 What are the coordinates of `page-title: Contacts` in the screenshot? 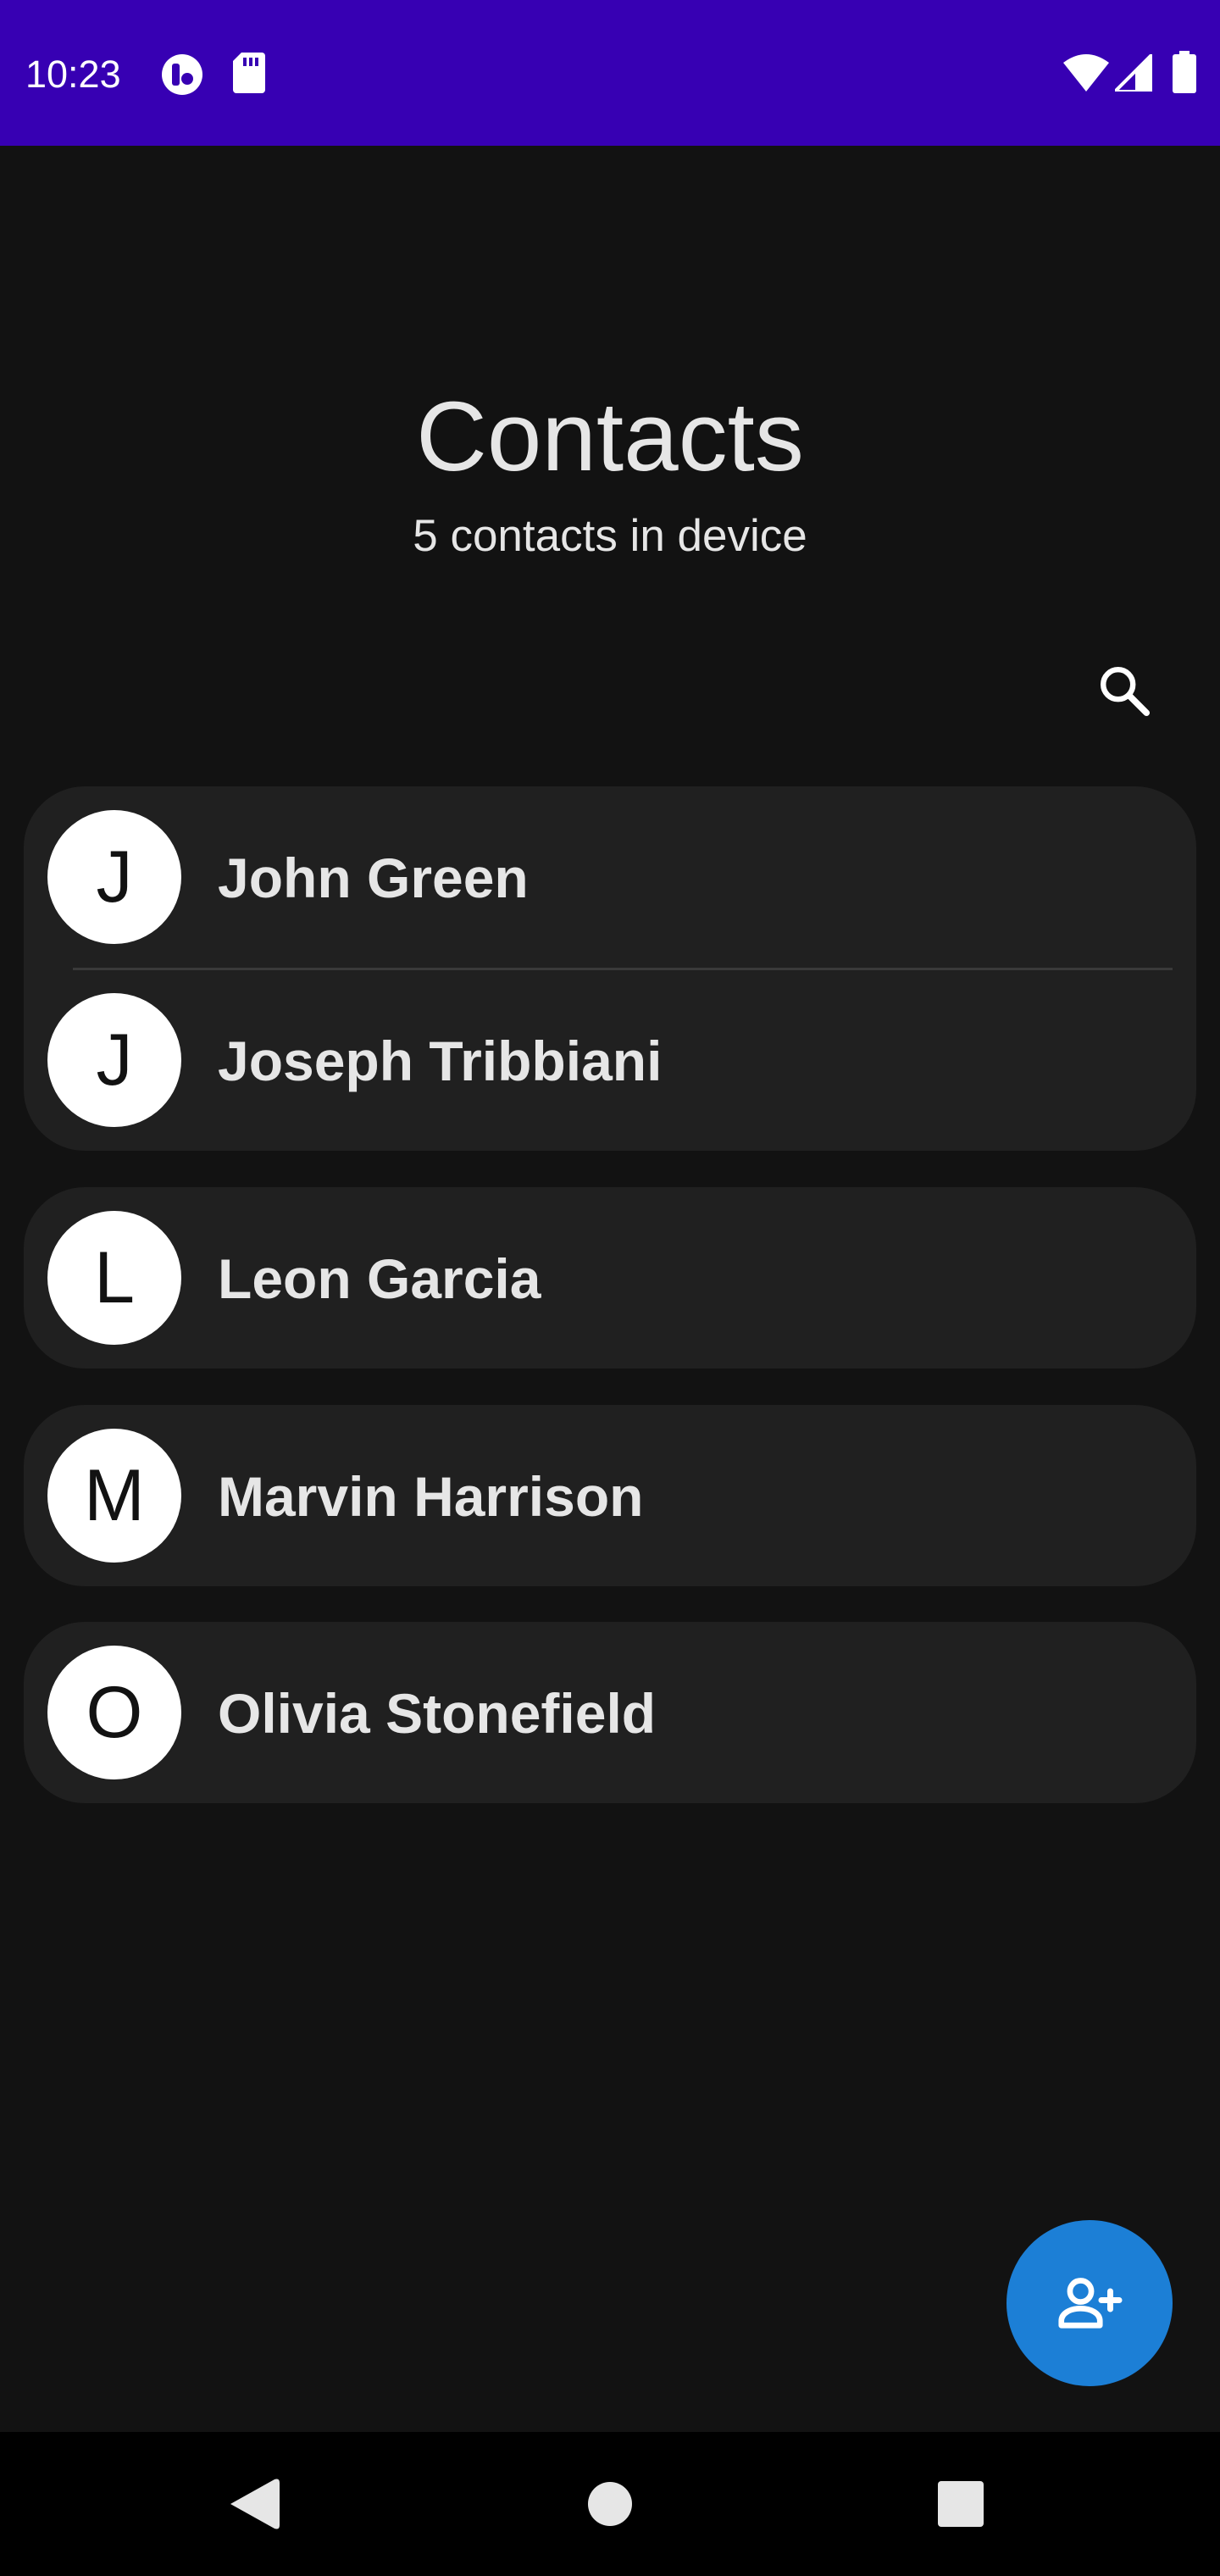 It's located at (610, 436).